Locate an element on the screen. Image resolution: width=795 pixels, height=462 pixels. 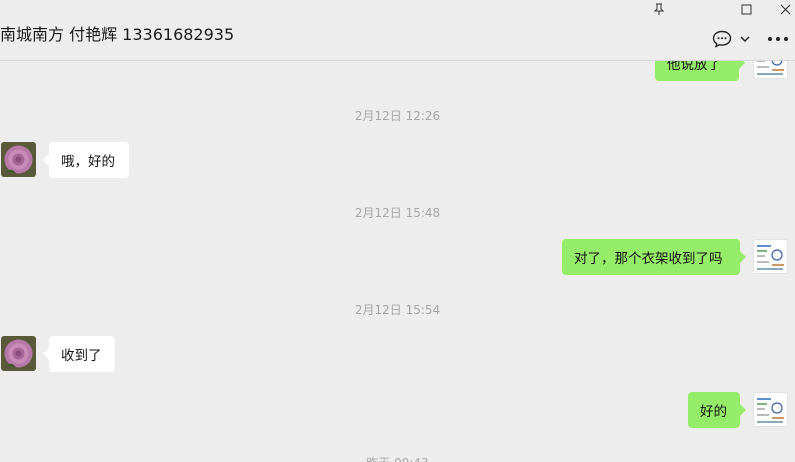
message-bubble-outgoing: 对了，那个衣架收到了吗 is located at coordinates (654, 257).